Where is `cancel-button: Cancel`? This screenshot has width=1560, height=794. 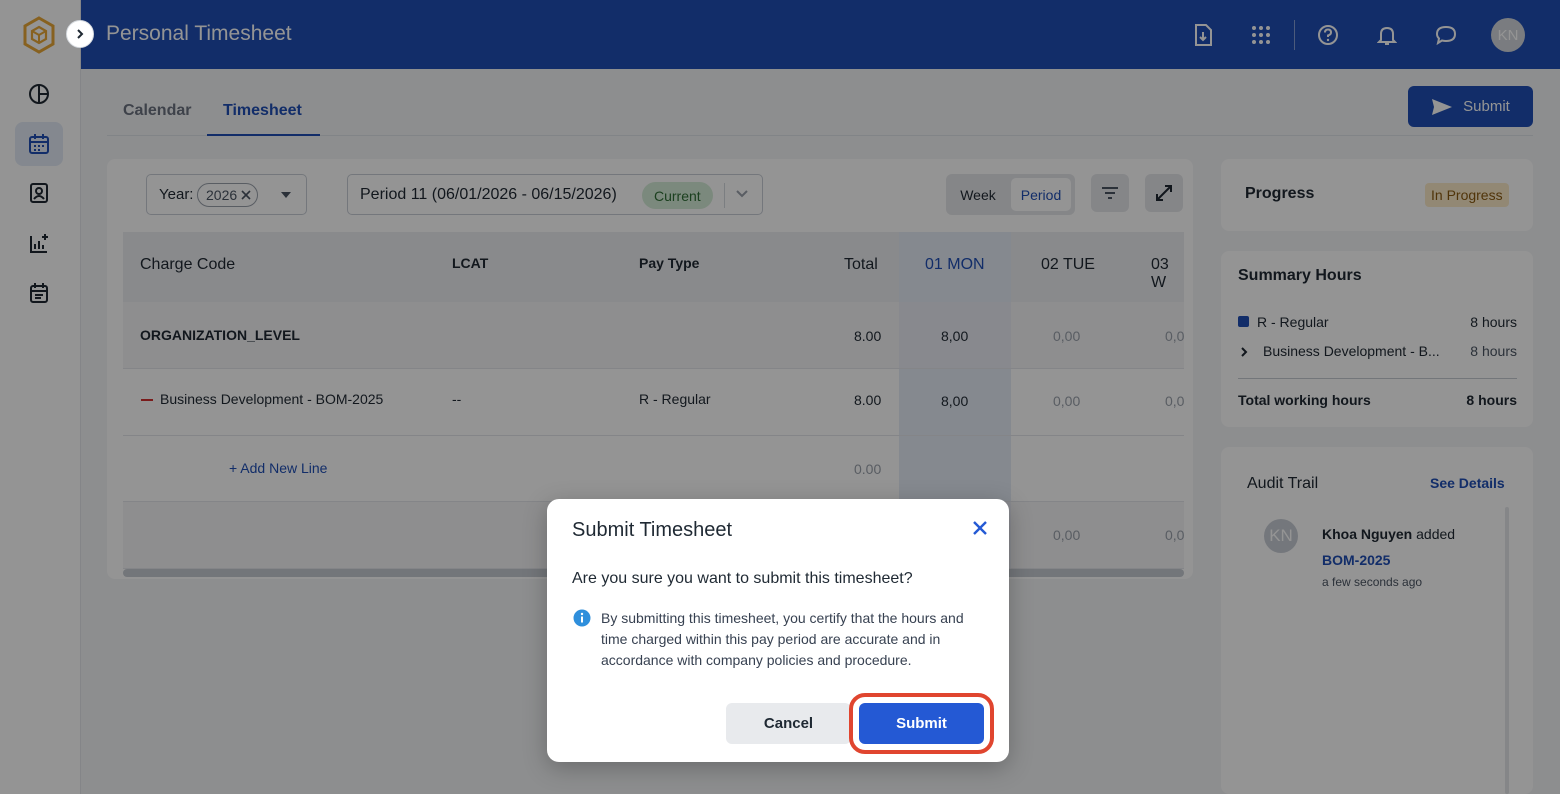 cancel-button: Cancel is located at coordinates (788, 723).